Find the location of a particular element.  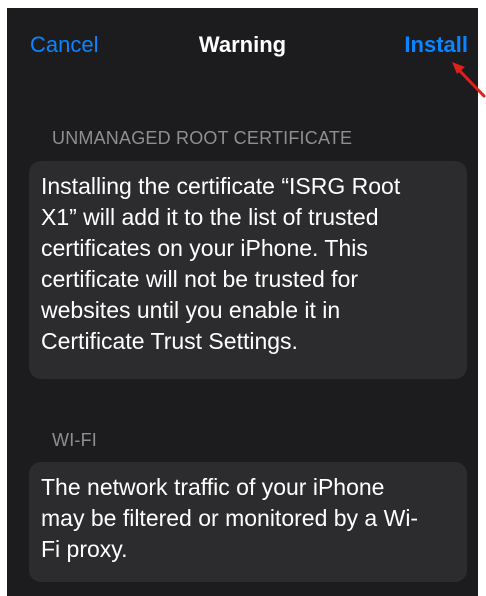

section-header-wifi: WI-FI is located at coordinates (74, 440).